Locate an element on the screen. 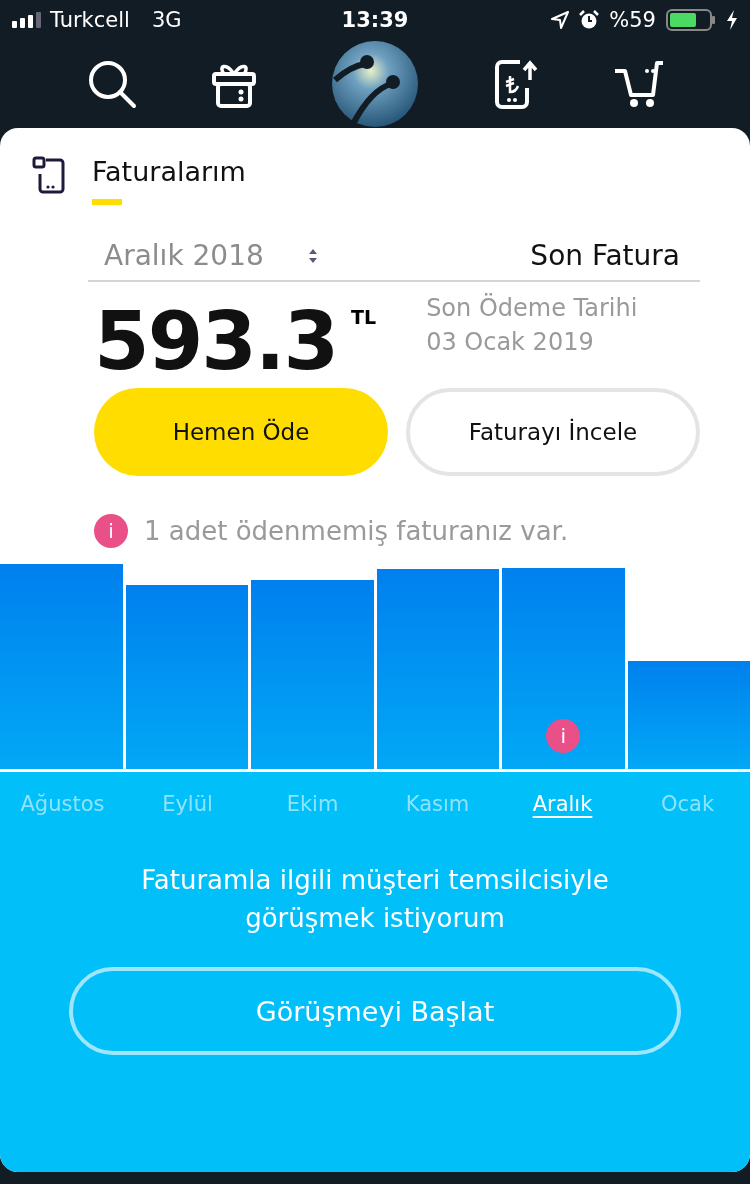  start-chat-button: Görüşmeyi Başlat is located at coordinates (375, 1011).